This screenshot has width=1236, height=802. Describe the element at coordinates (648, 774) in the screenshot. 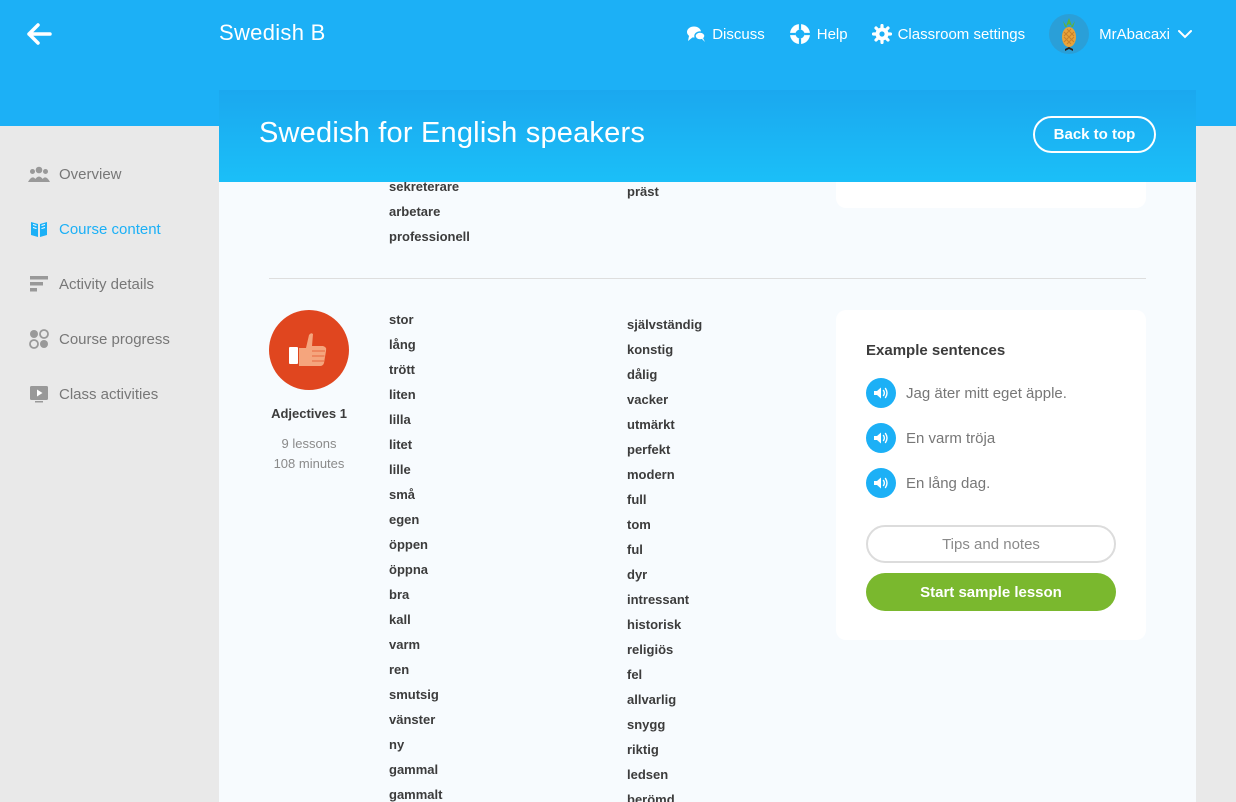

I see `word-item: ledsen` at that location.